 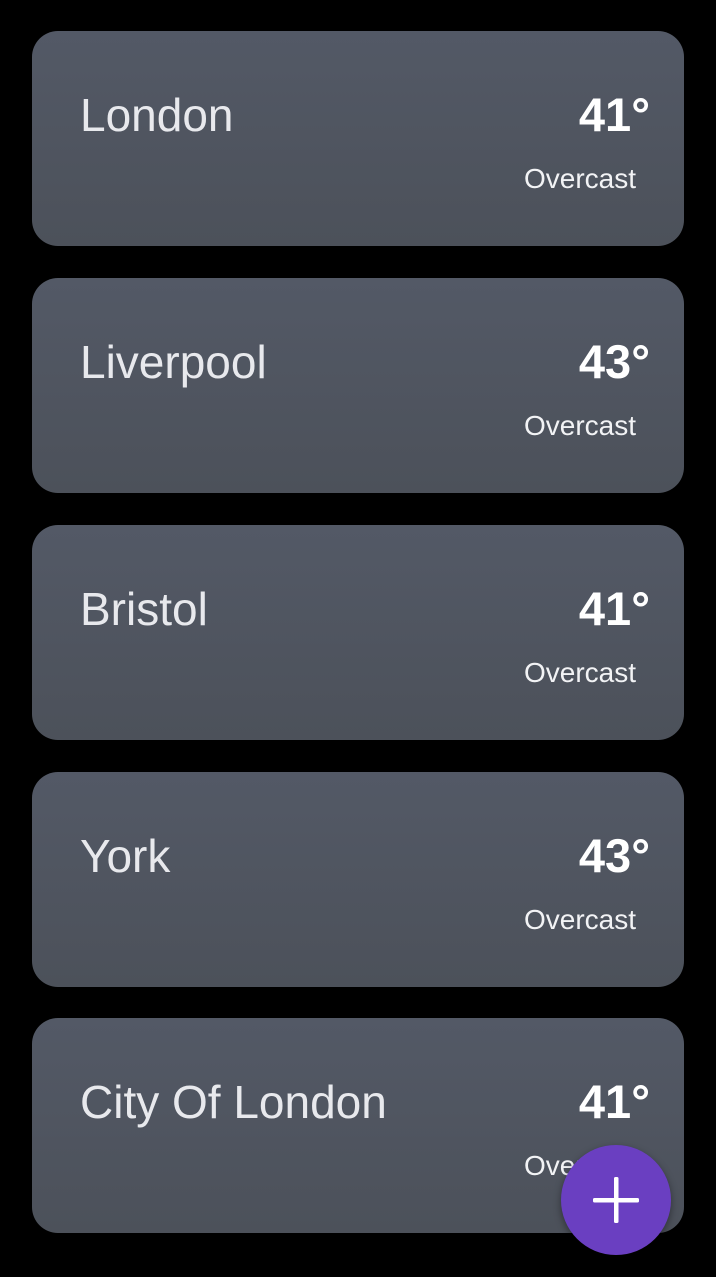 What do you see at coordinates (157, 115) in the screenshot?
I see `city-name: London` at bounding box center [157, 115].